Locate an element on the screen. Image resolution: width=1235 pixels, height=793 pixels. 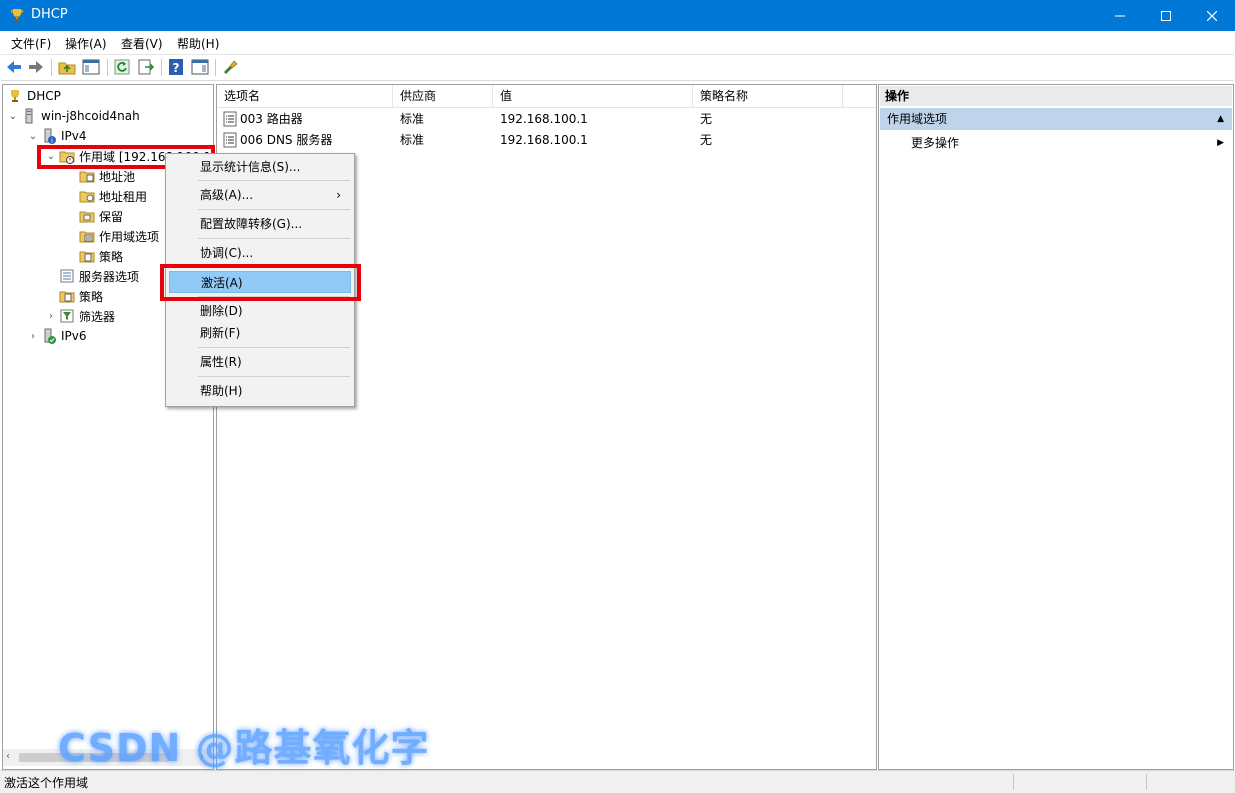
show-hide-console-tree-icon is located at coordinates (91, 67).